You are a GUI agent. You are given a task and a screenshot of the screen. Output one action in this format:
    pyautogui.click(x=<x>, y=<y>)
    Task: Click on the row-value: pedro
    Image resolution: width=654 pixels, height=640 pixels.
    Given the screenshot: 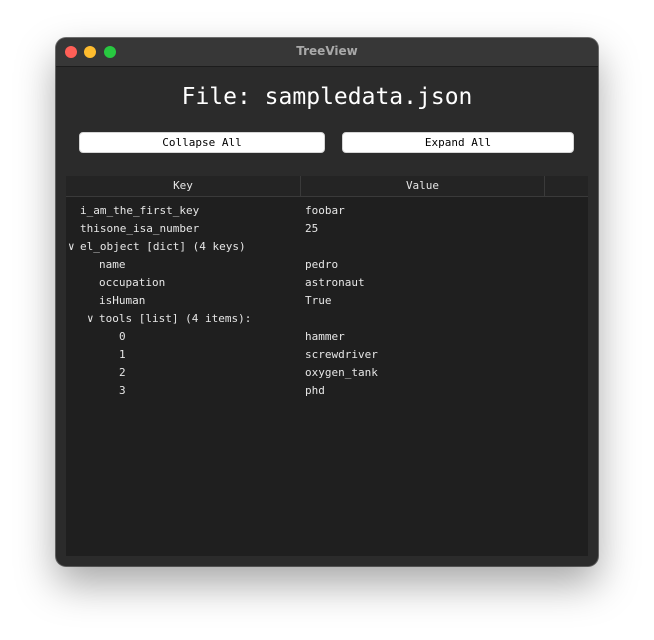 What is the action you would take?
    pyautogui.click(x=322, y=264)
    